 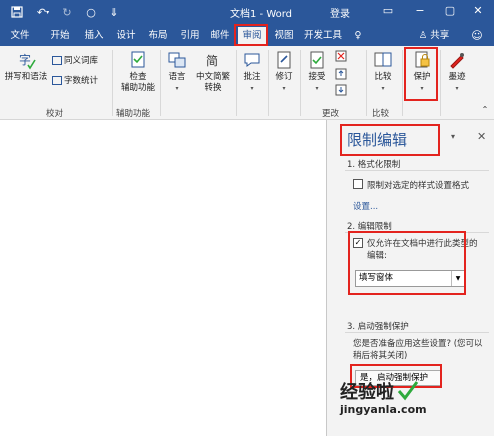 What do you see at coordinates (26, 77) in the screenshot?
I see `spelling-label: 拼写和语法` at bounding box center [26, 77].